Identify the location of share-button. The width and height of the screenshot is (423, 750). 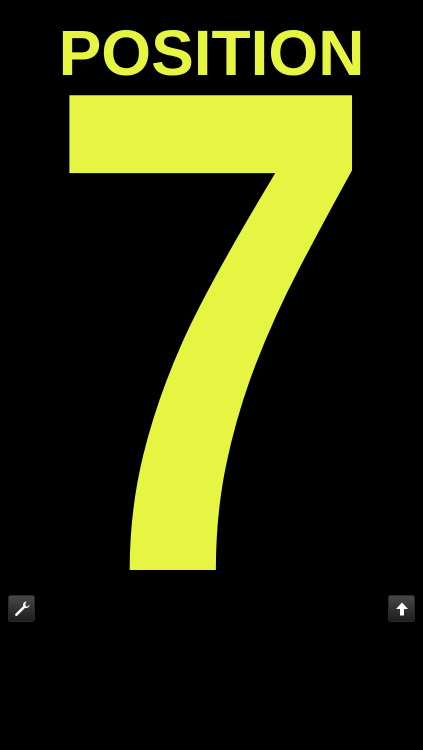
(401, 608).